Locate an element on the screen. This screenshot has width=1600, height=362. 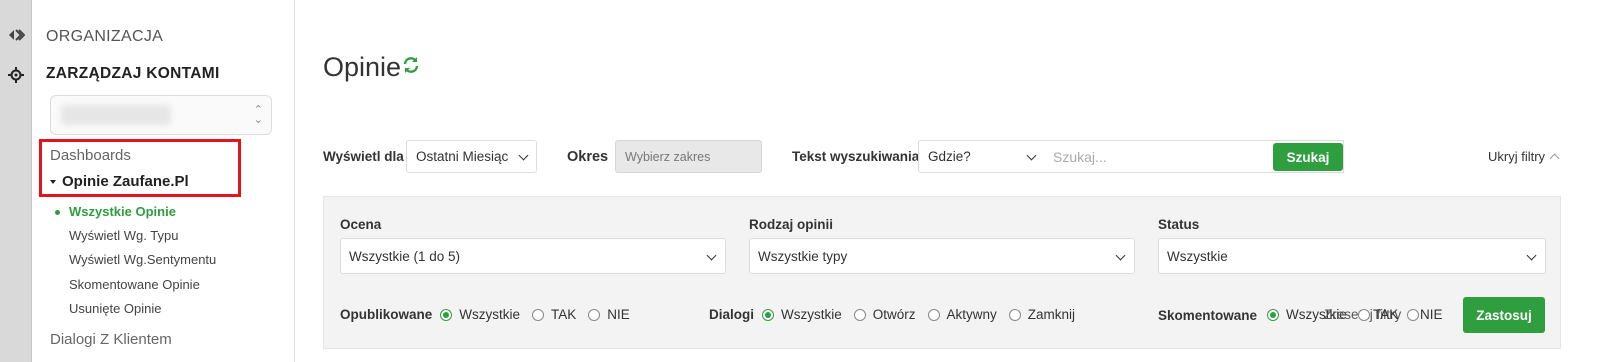
collapse-arrows-icon is located at coordinates (16, 35).